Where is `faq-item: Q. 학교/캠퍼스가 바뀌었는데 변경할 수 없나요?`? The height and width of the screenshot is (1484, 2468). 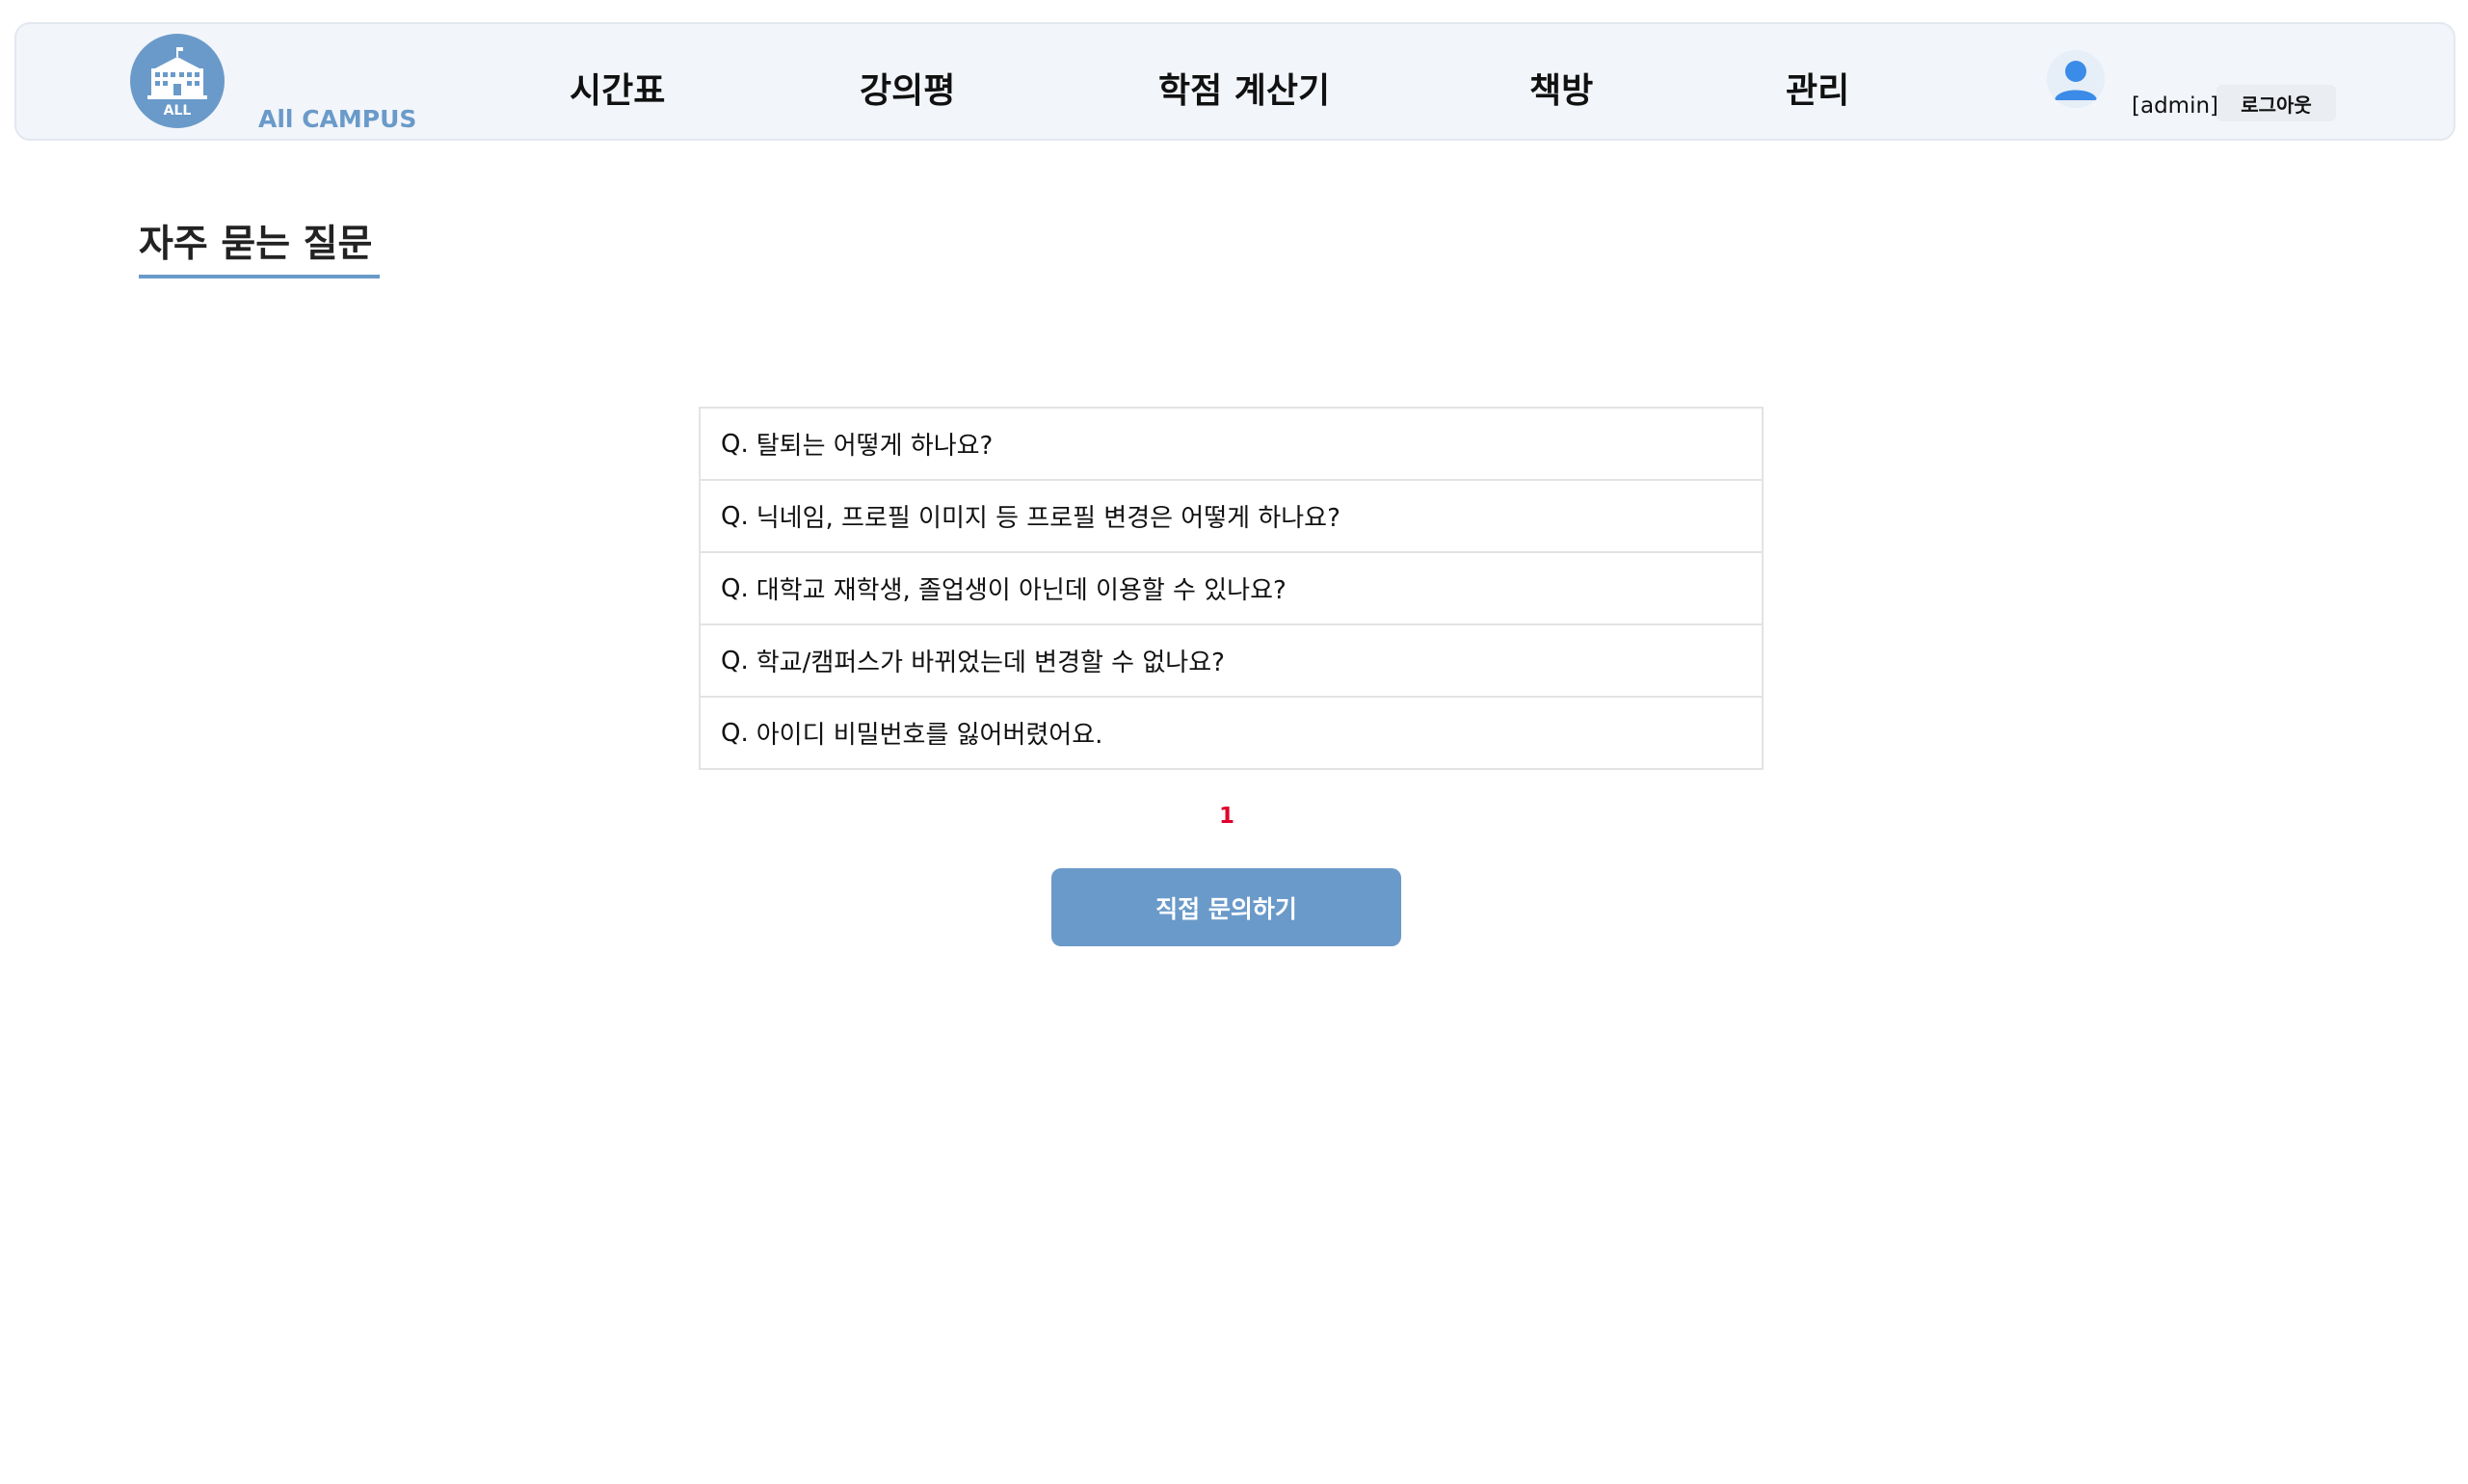 faq-item: Q. 학교/캠퍼스가 바뀌었는데 변경할 수 없나요? is located at coordinates (1231, 661).